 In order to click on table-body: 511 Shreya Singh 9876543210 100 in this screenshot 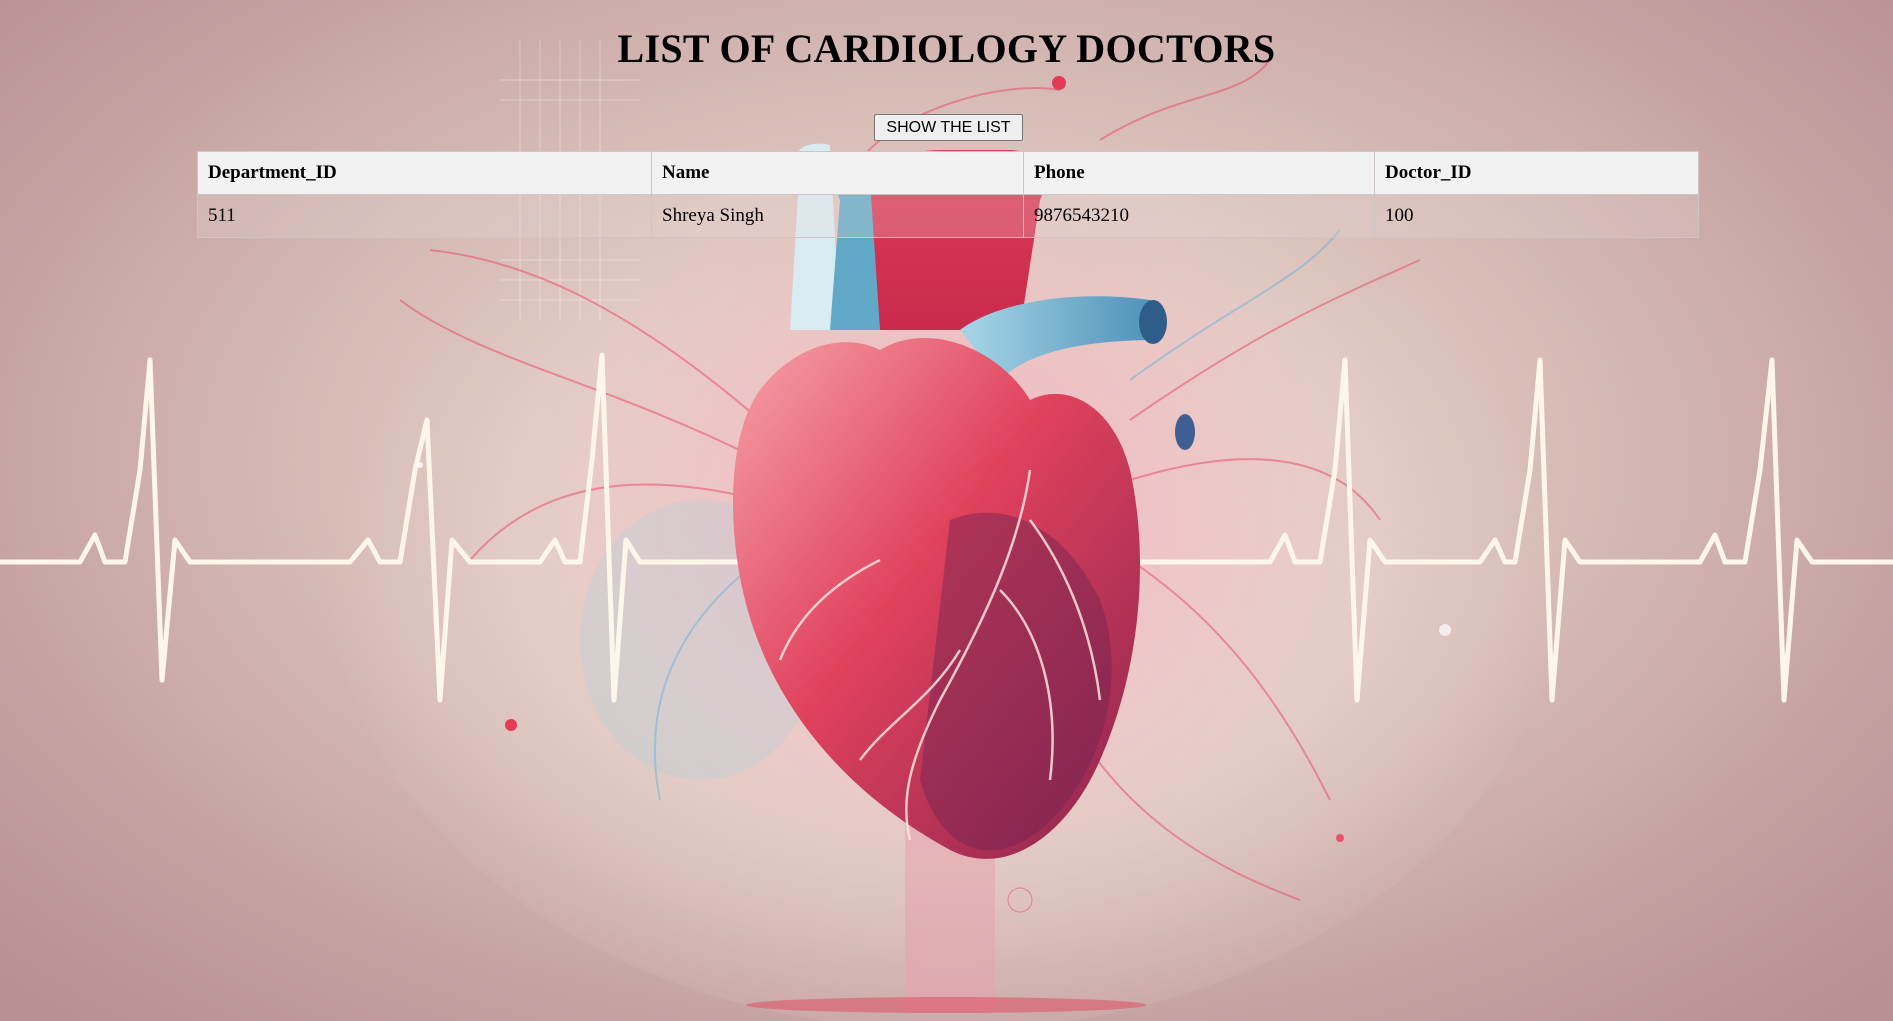, I will do `click(948, 216)`.